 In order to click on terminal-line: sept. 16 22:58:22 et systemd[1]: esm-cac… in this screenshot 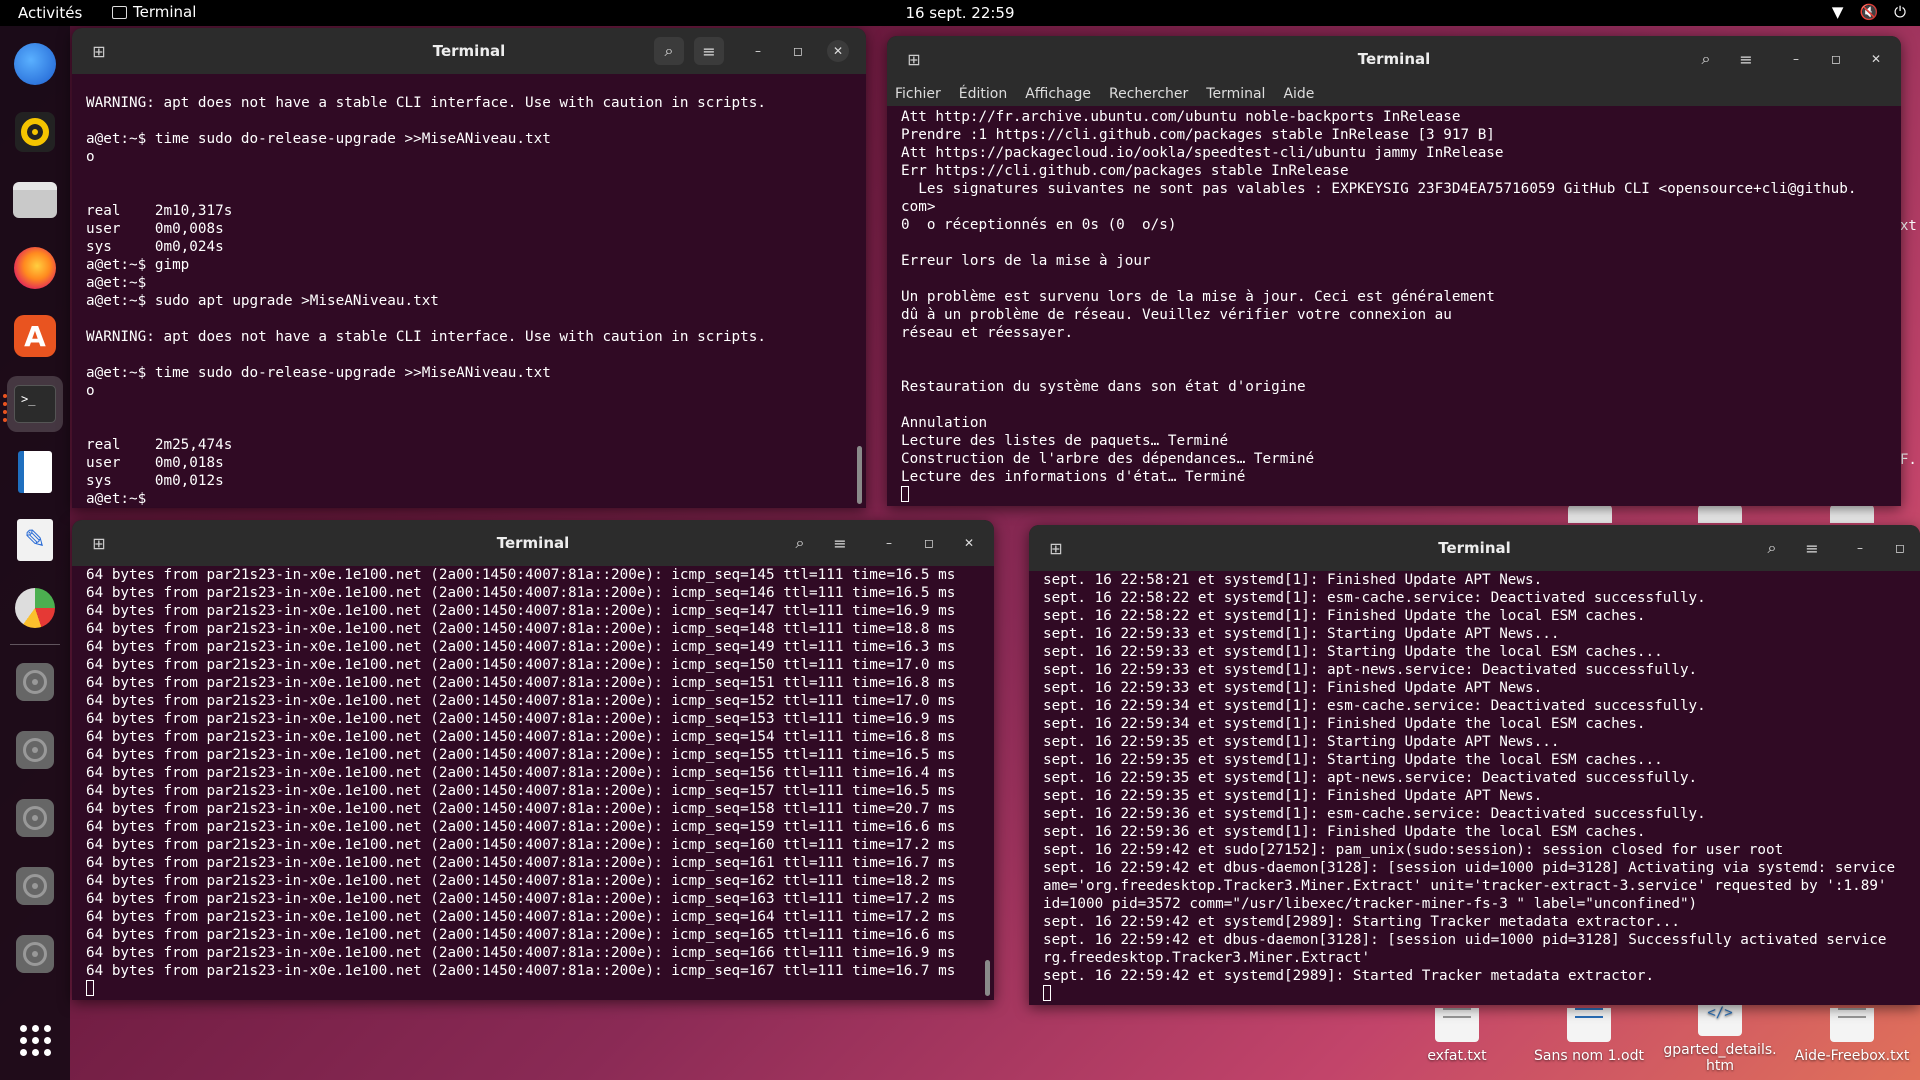, I will do `click(1374, 598)`.